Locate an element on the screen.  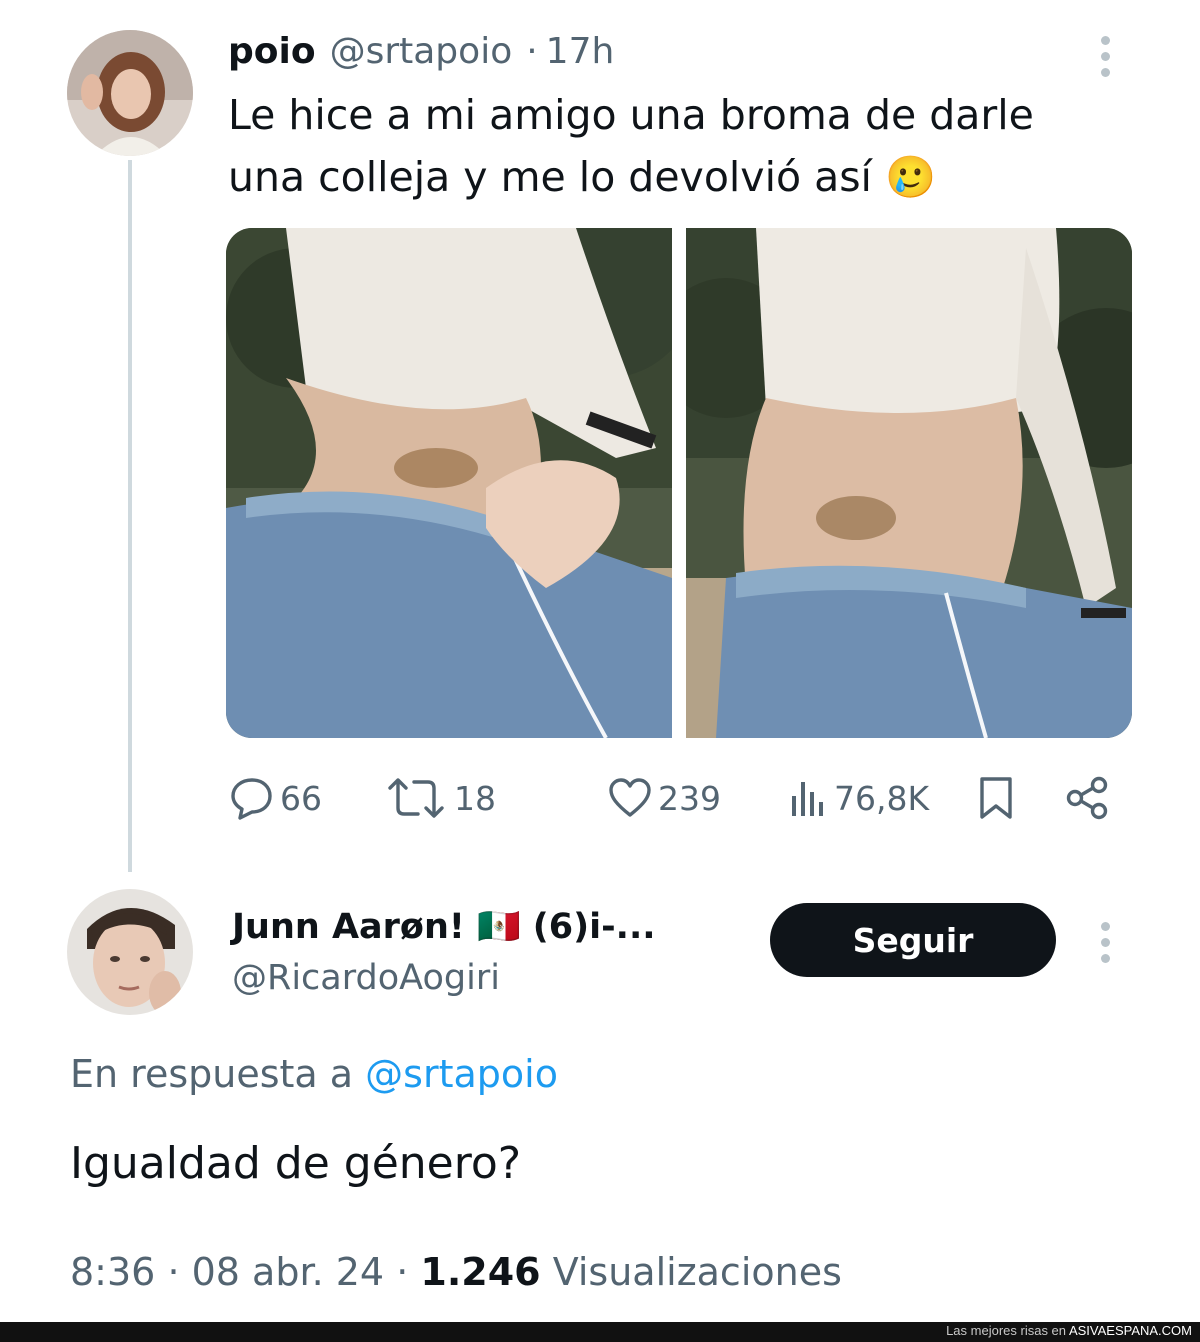
avatar-poio is located at coordinates (130, 93).